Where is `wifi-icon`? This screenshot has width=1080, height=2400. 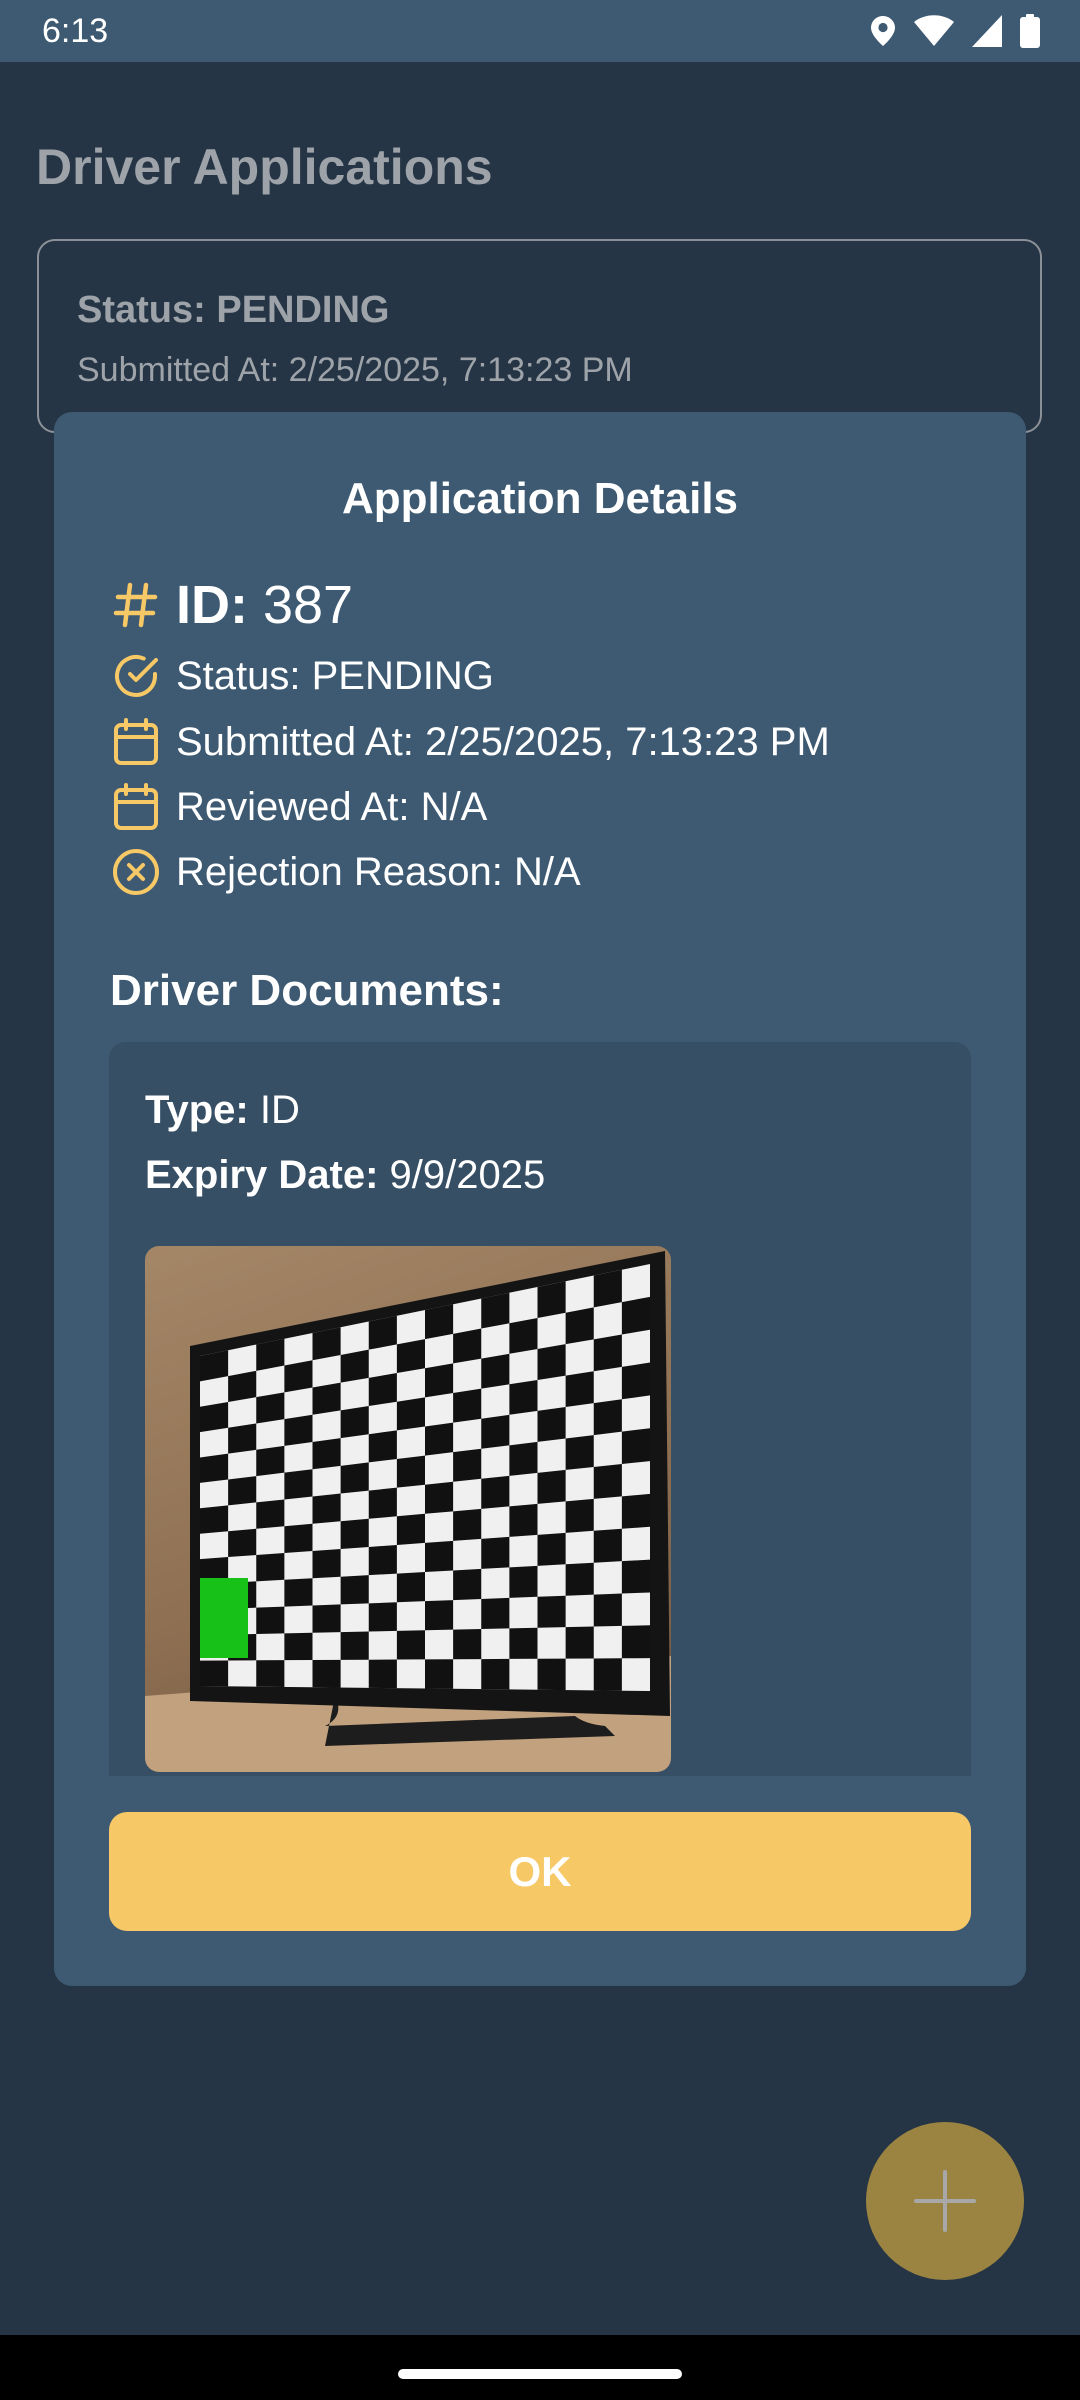
wifi-icon is located at coordinates (934, 31).